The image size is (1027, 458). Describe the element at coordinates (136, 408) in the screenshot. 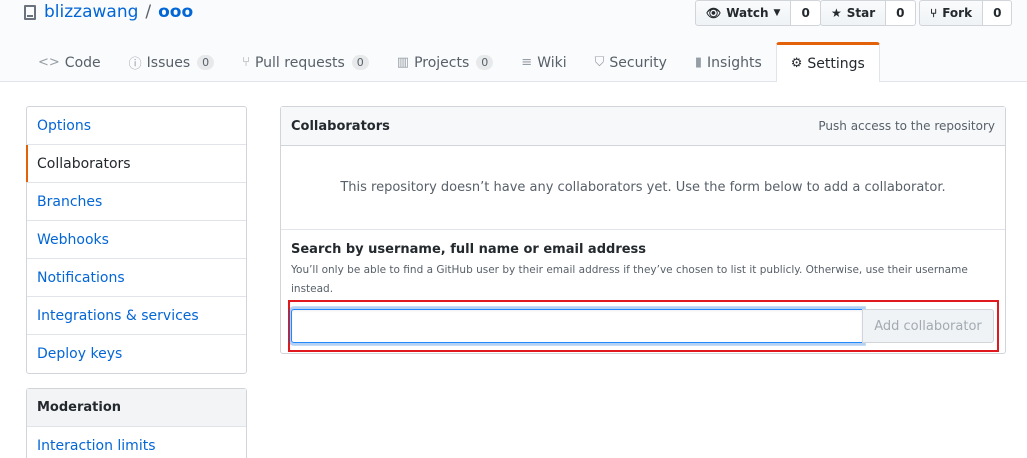

I see `moderation-heading: Moderation` at that location.